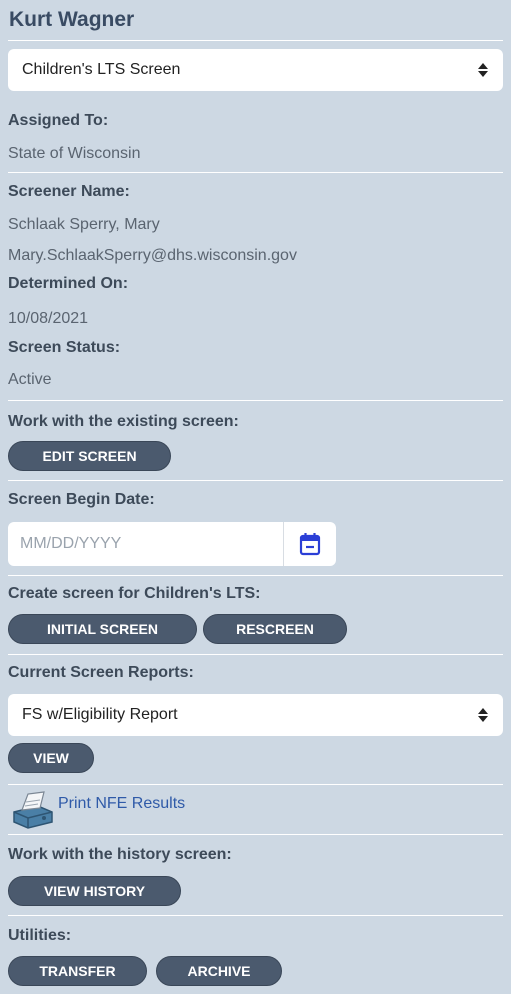 Image resolution: width=519 pixels, height=994 pixels. Describe the element at coordinates (120, 854) in the screenshot. I see `history-screen-label: Work with the history screen:` at that location.